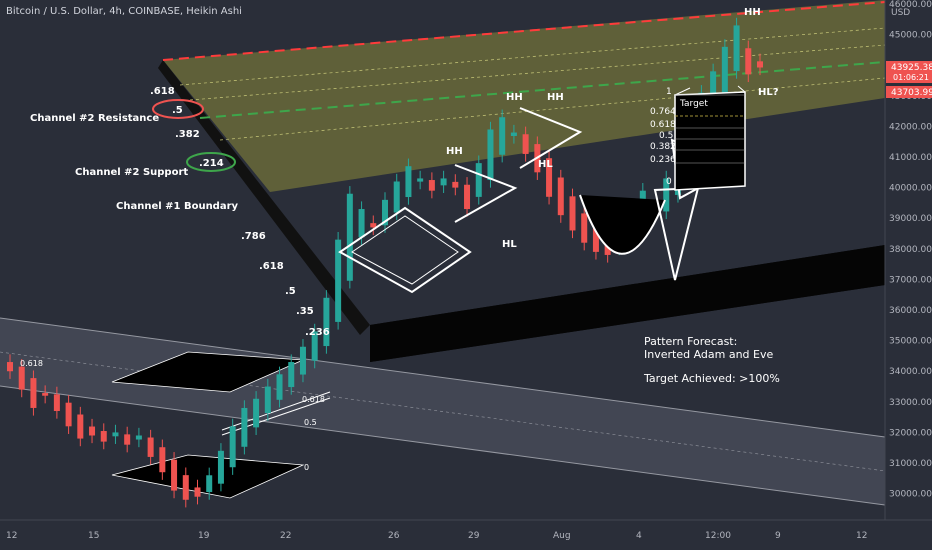 This screenshot has height=550, width=932. I want to click on time-tick-label: 15, so click(93, 536).